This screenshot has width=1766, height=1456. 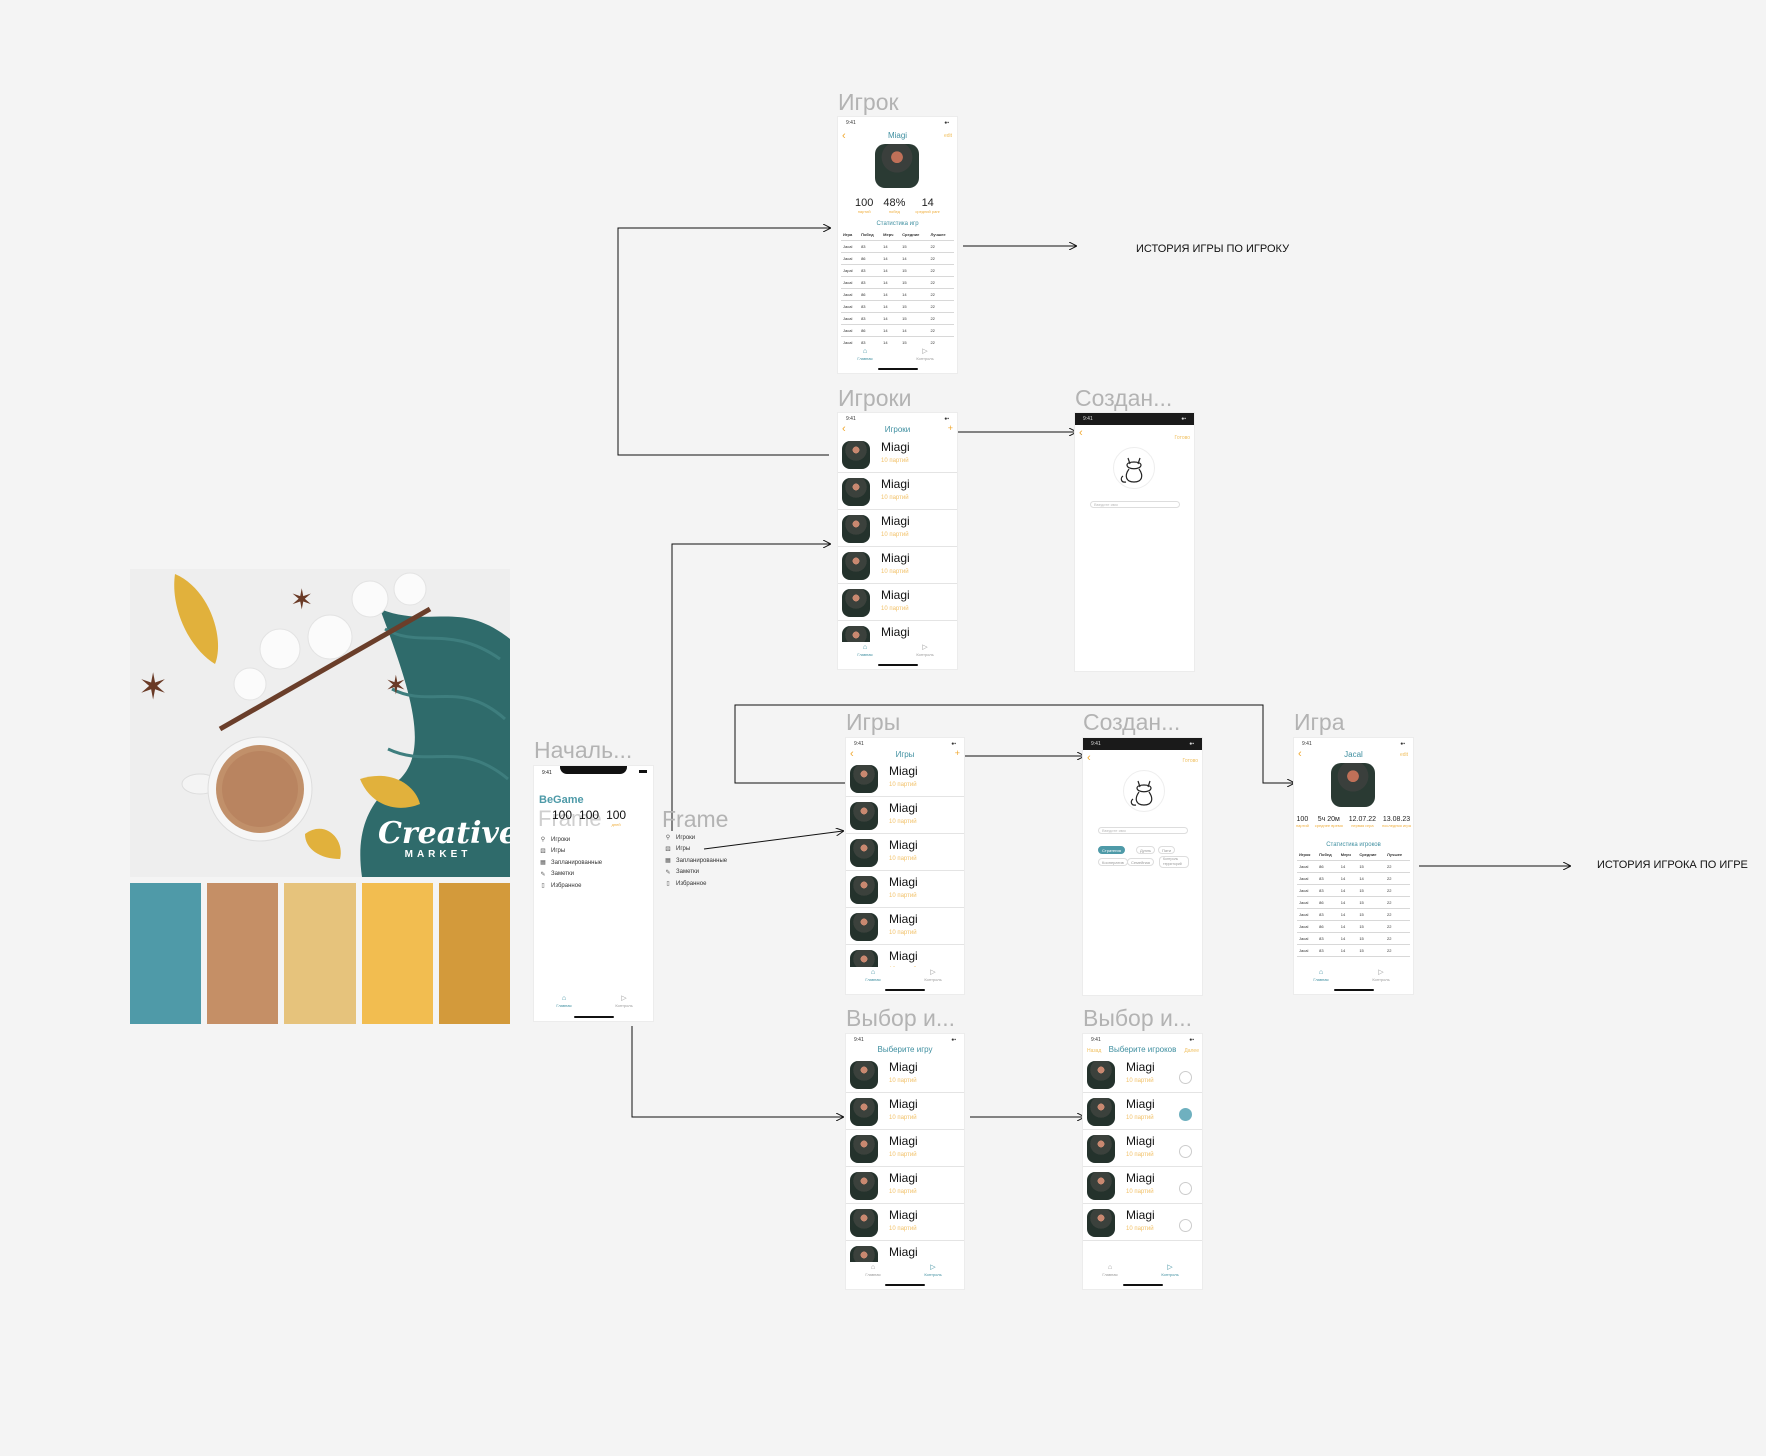 What do you see at coordinates (1167, 850) in the screenshot?
I see `chip-party: Пати` at bounding box center [1167, 850].